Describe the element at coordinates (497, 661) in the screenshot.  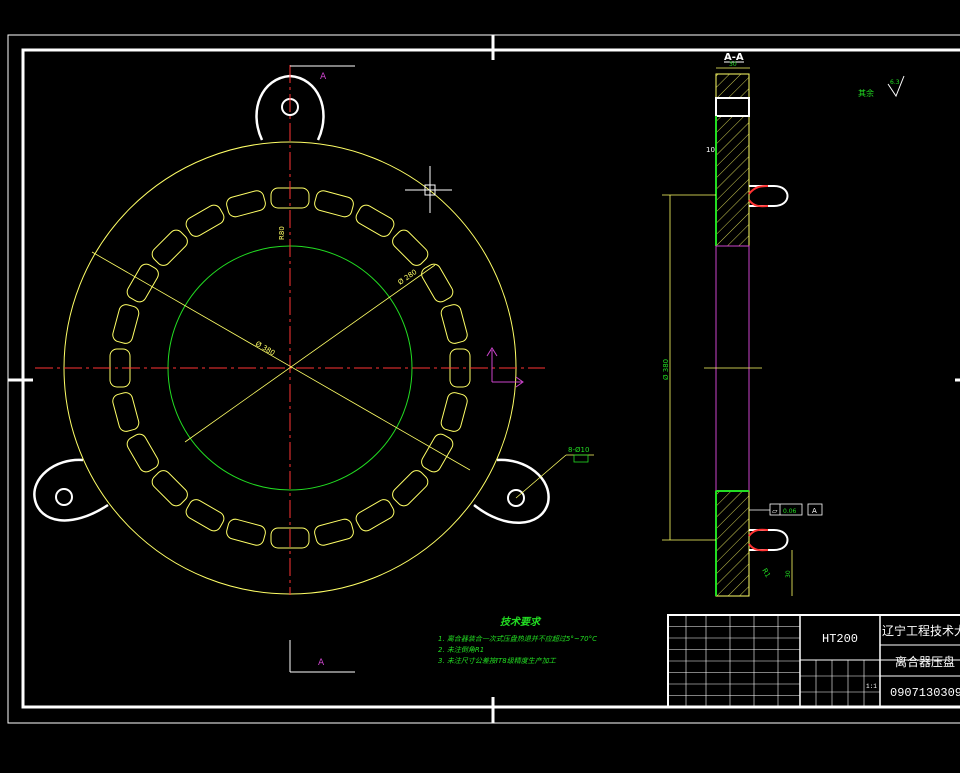
I see `tech-req-item-3: 3. 未注尺寸公差按IT8级精度生产加工` at that location.